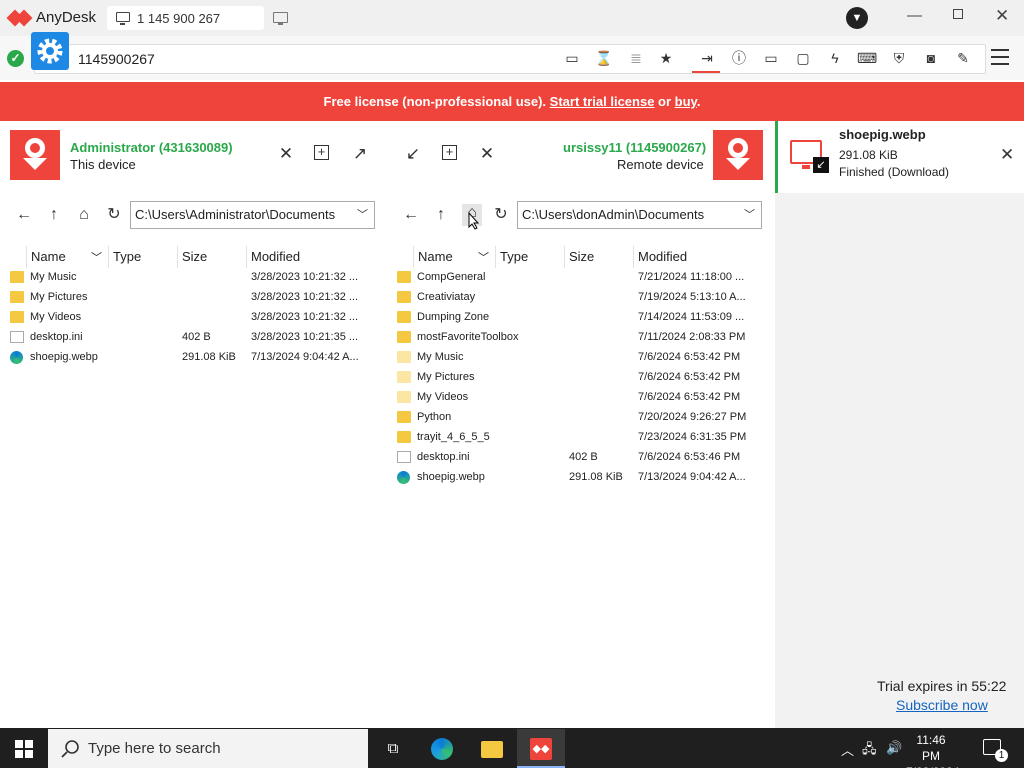  Describe the element at coordinates (436, 101) in the screenshot. I see `banner-text: Free license (non-professional use).` at that location.